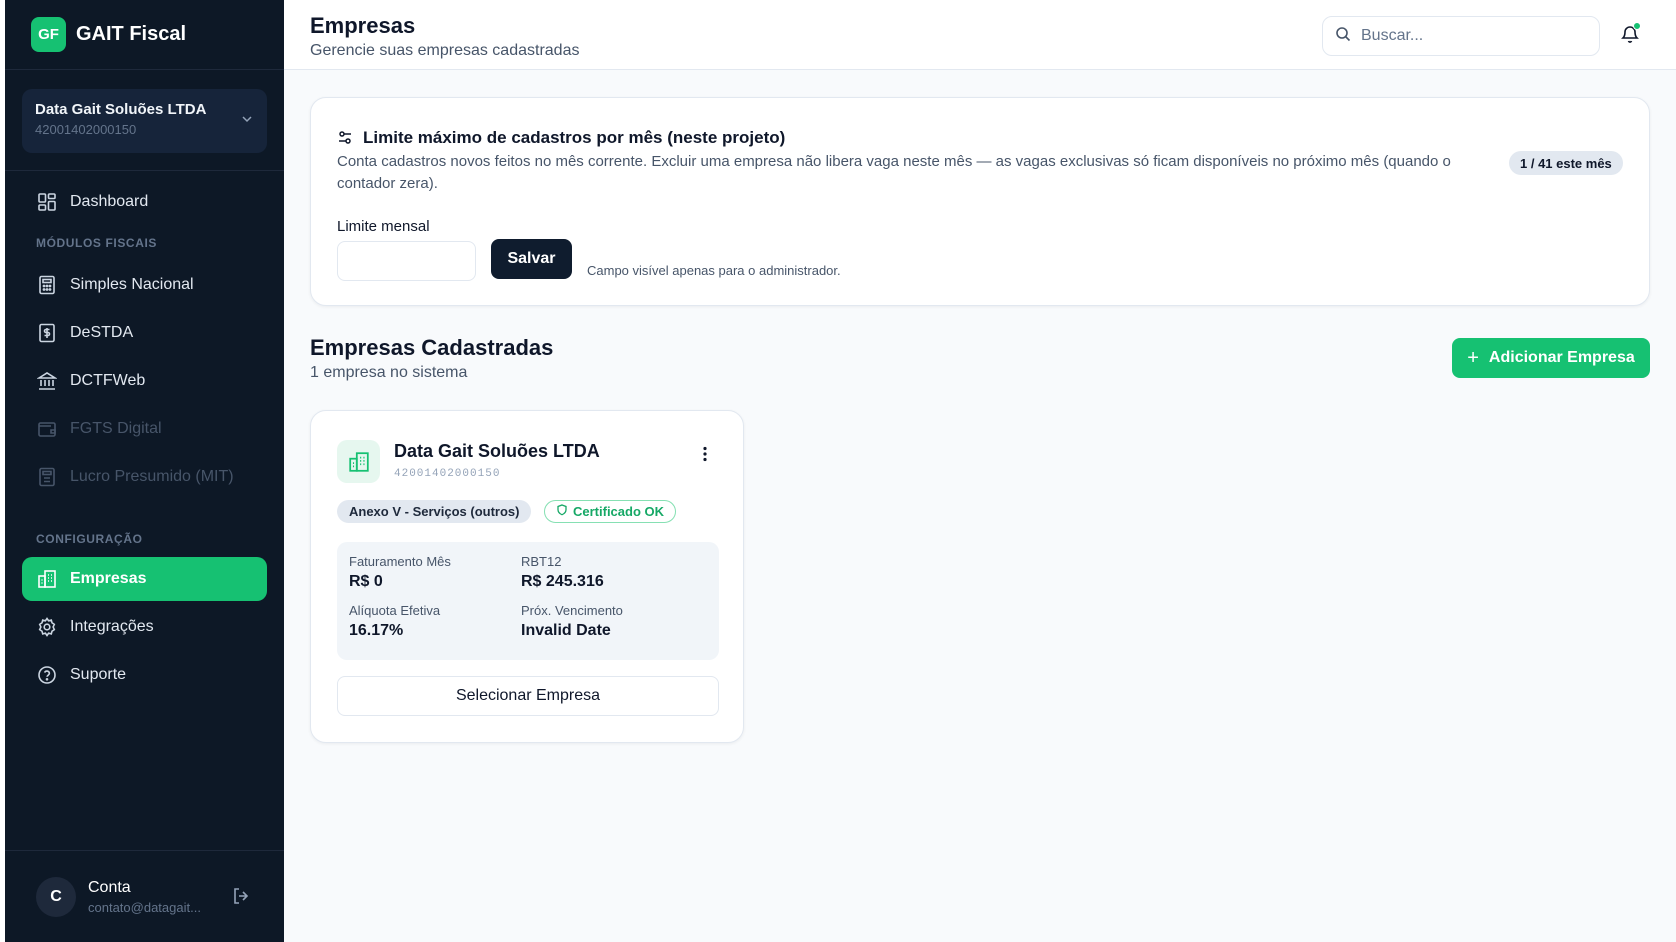 This screenshot has width=1676, height=942. What do you see at coordinates (116, 428) in the screenshot?
I see `sidebar-item-label: FGTS Digital` at bounding box center [116, 428].